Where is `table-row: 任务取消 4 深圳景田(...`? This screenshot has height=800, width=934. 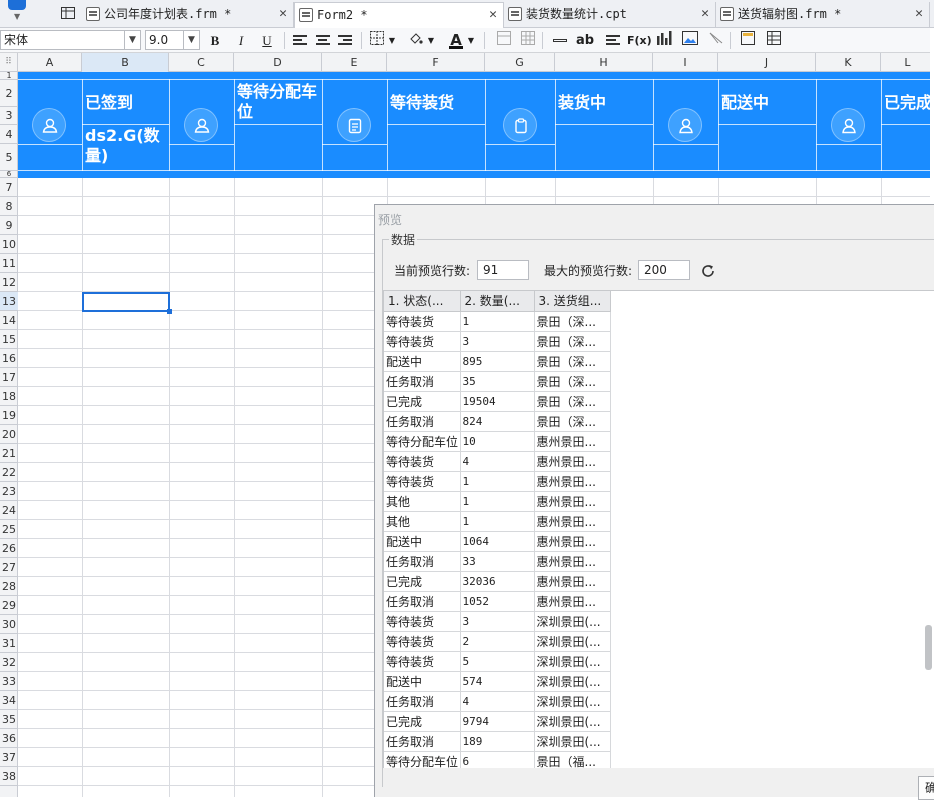 table-row: 任务取消 4 深圳景田(... is located at coordinates (659, 701).